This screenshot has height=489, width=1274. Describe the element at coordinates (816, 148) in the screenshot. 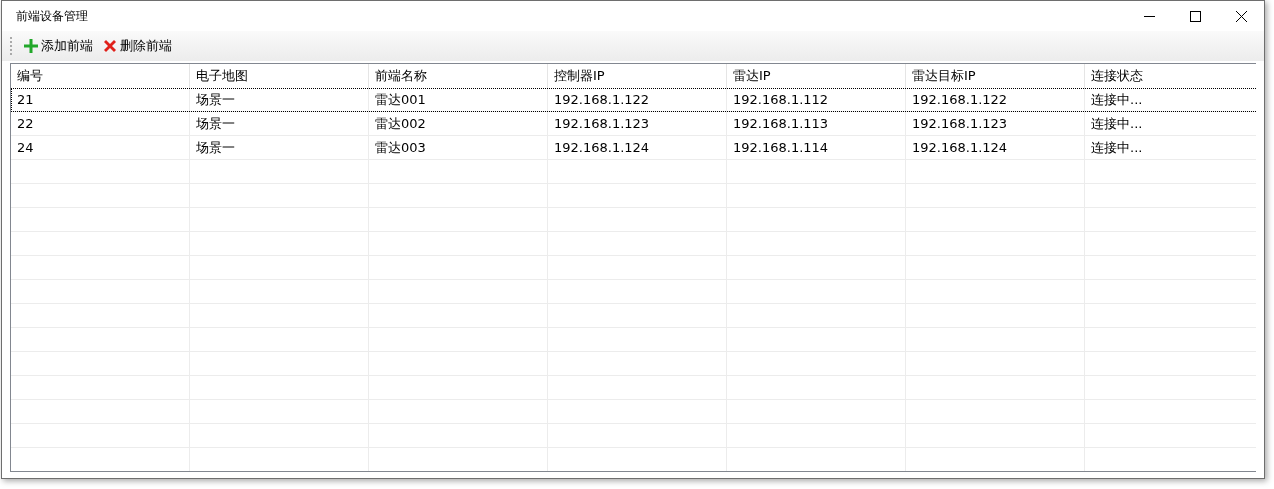

I see `table-cell: 192.168.1.114` at that location.